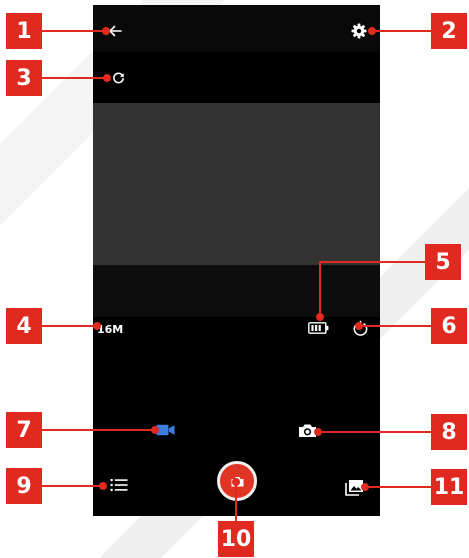 This screenshot has width=469, height=558. Describe the element at coordinates (449, 432) in the screenshot. I see `callout-8: 8` at that location.